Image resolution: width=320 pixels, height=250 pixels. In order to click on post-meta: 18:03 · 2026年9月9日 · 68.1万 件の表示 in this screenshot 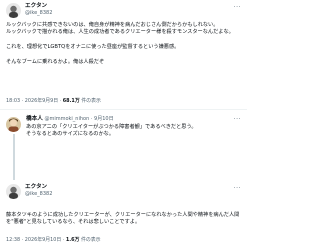, I will do `click(53, 101)`.